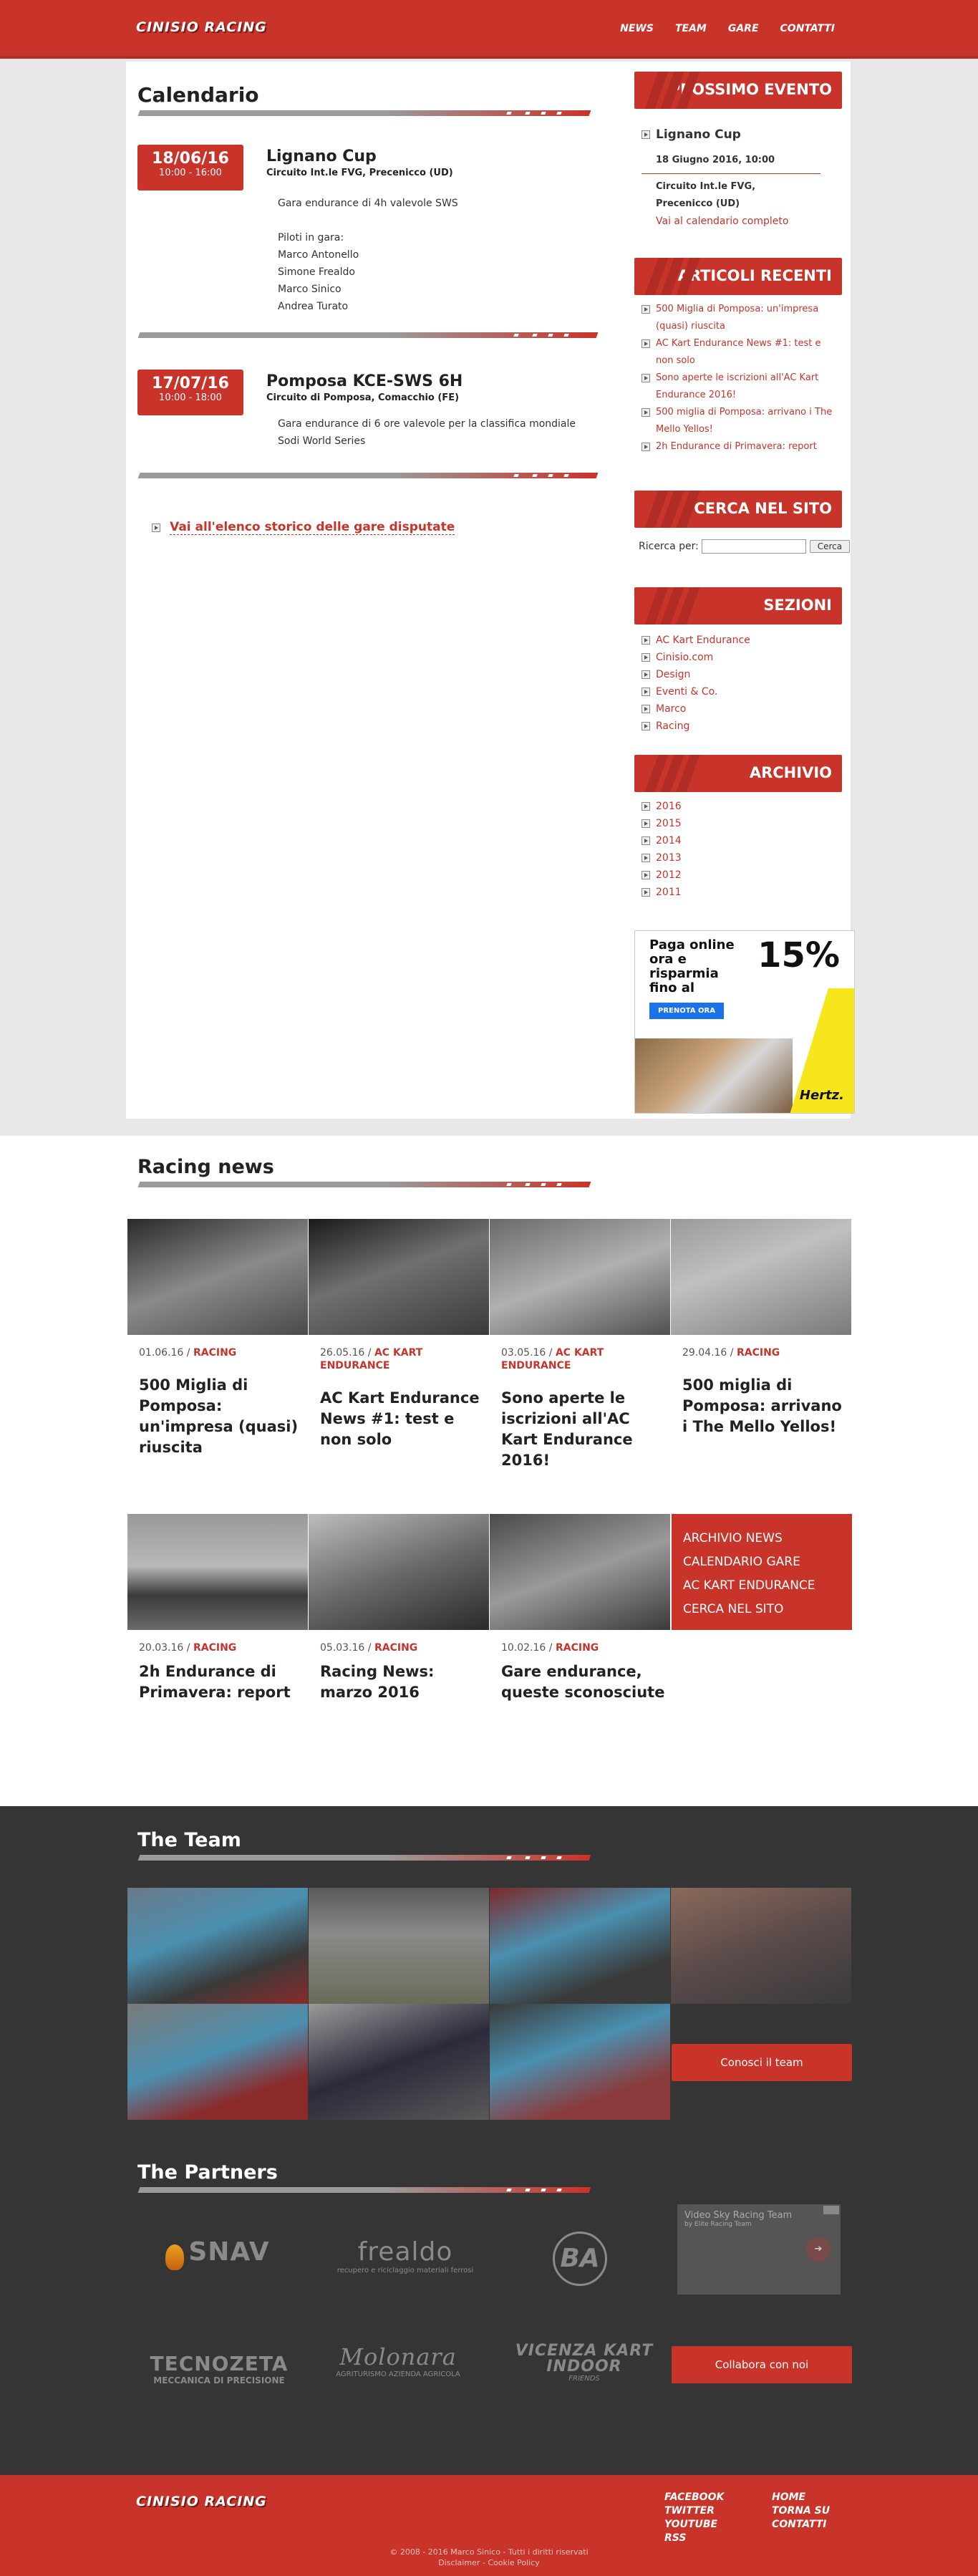 This screenshot has height=2576, width=978. I want to click on event-date-badge: 18/06/16 10:00 - 16:00, so click(190, 167).